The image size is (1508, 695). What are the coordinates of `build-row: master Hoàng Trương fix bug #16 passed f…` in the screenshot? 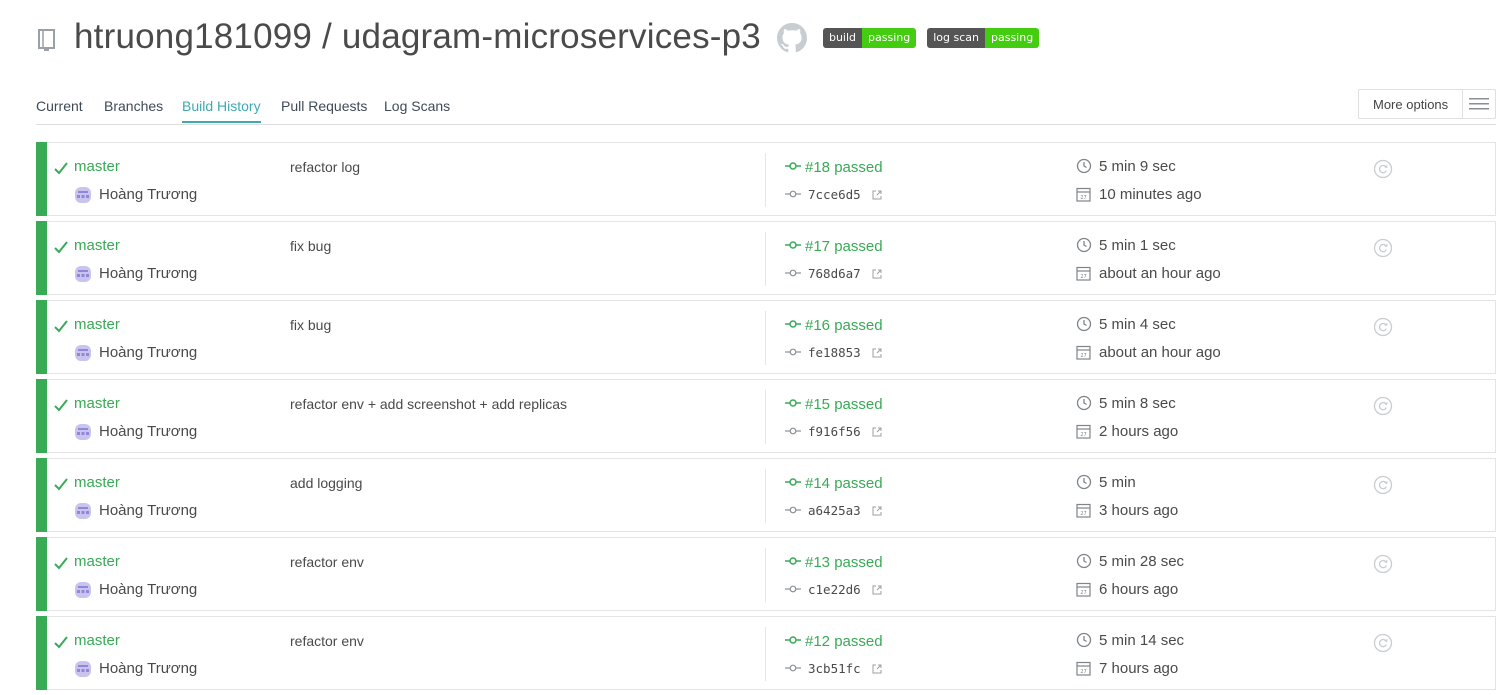 It's located at (766, 337).